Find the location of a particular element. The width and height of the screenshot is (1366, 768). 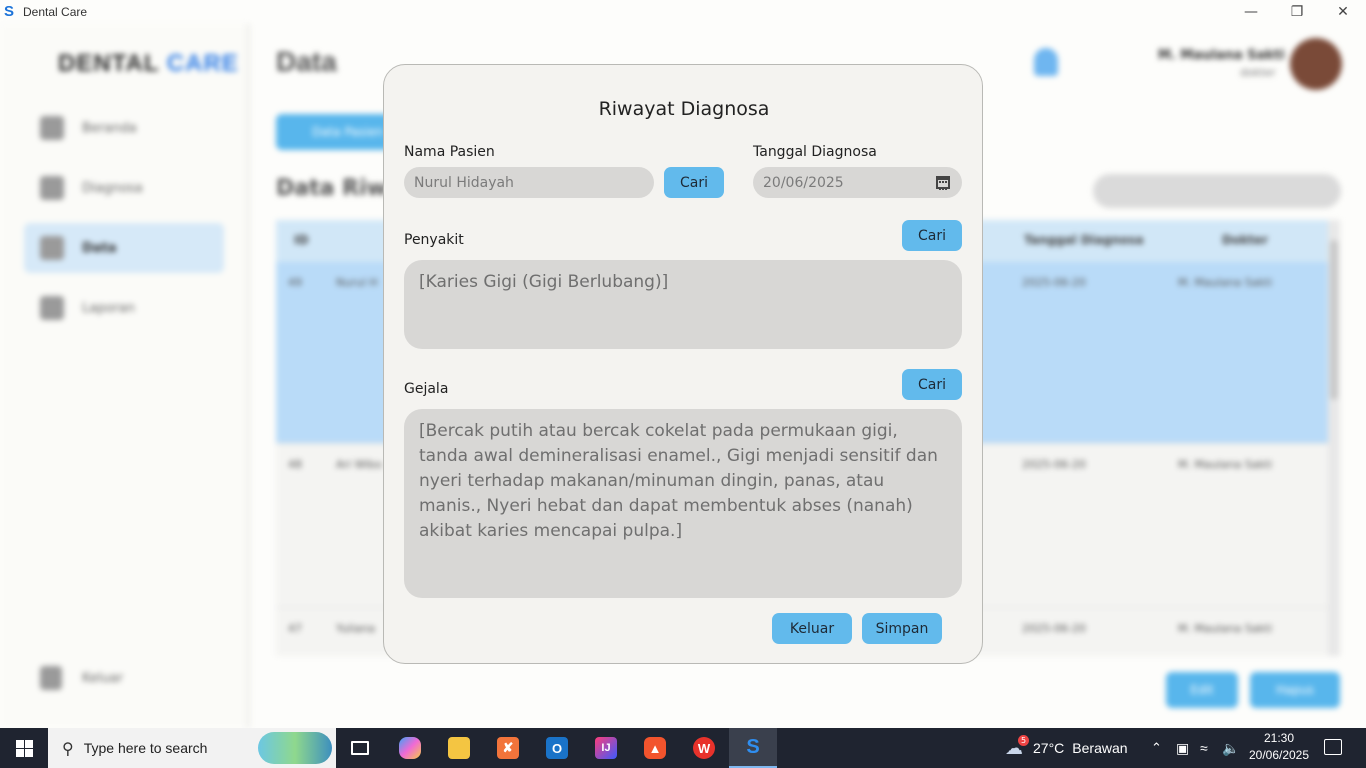

intellij-icon: IJ is located at coordinates (606, 748).